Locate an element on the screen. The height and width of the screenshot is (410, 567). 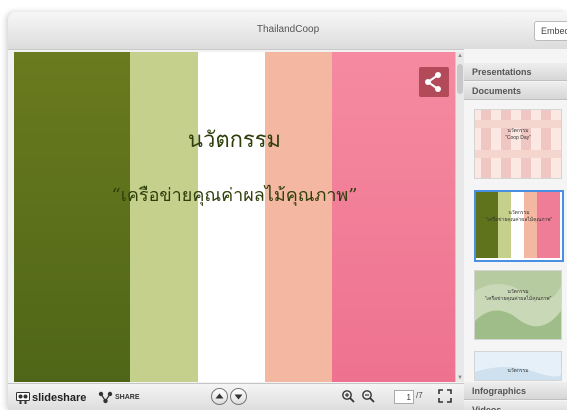
next-slide-icon is located at coordinates (238, 397).